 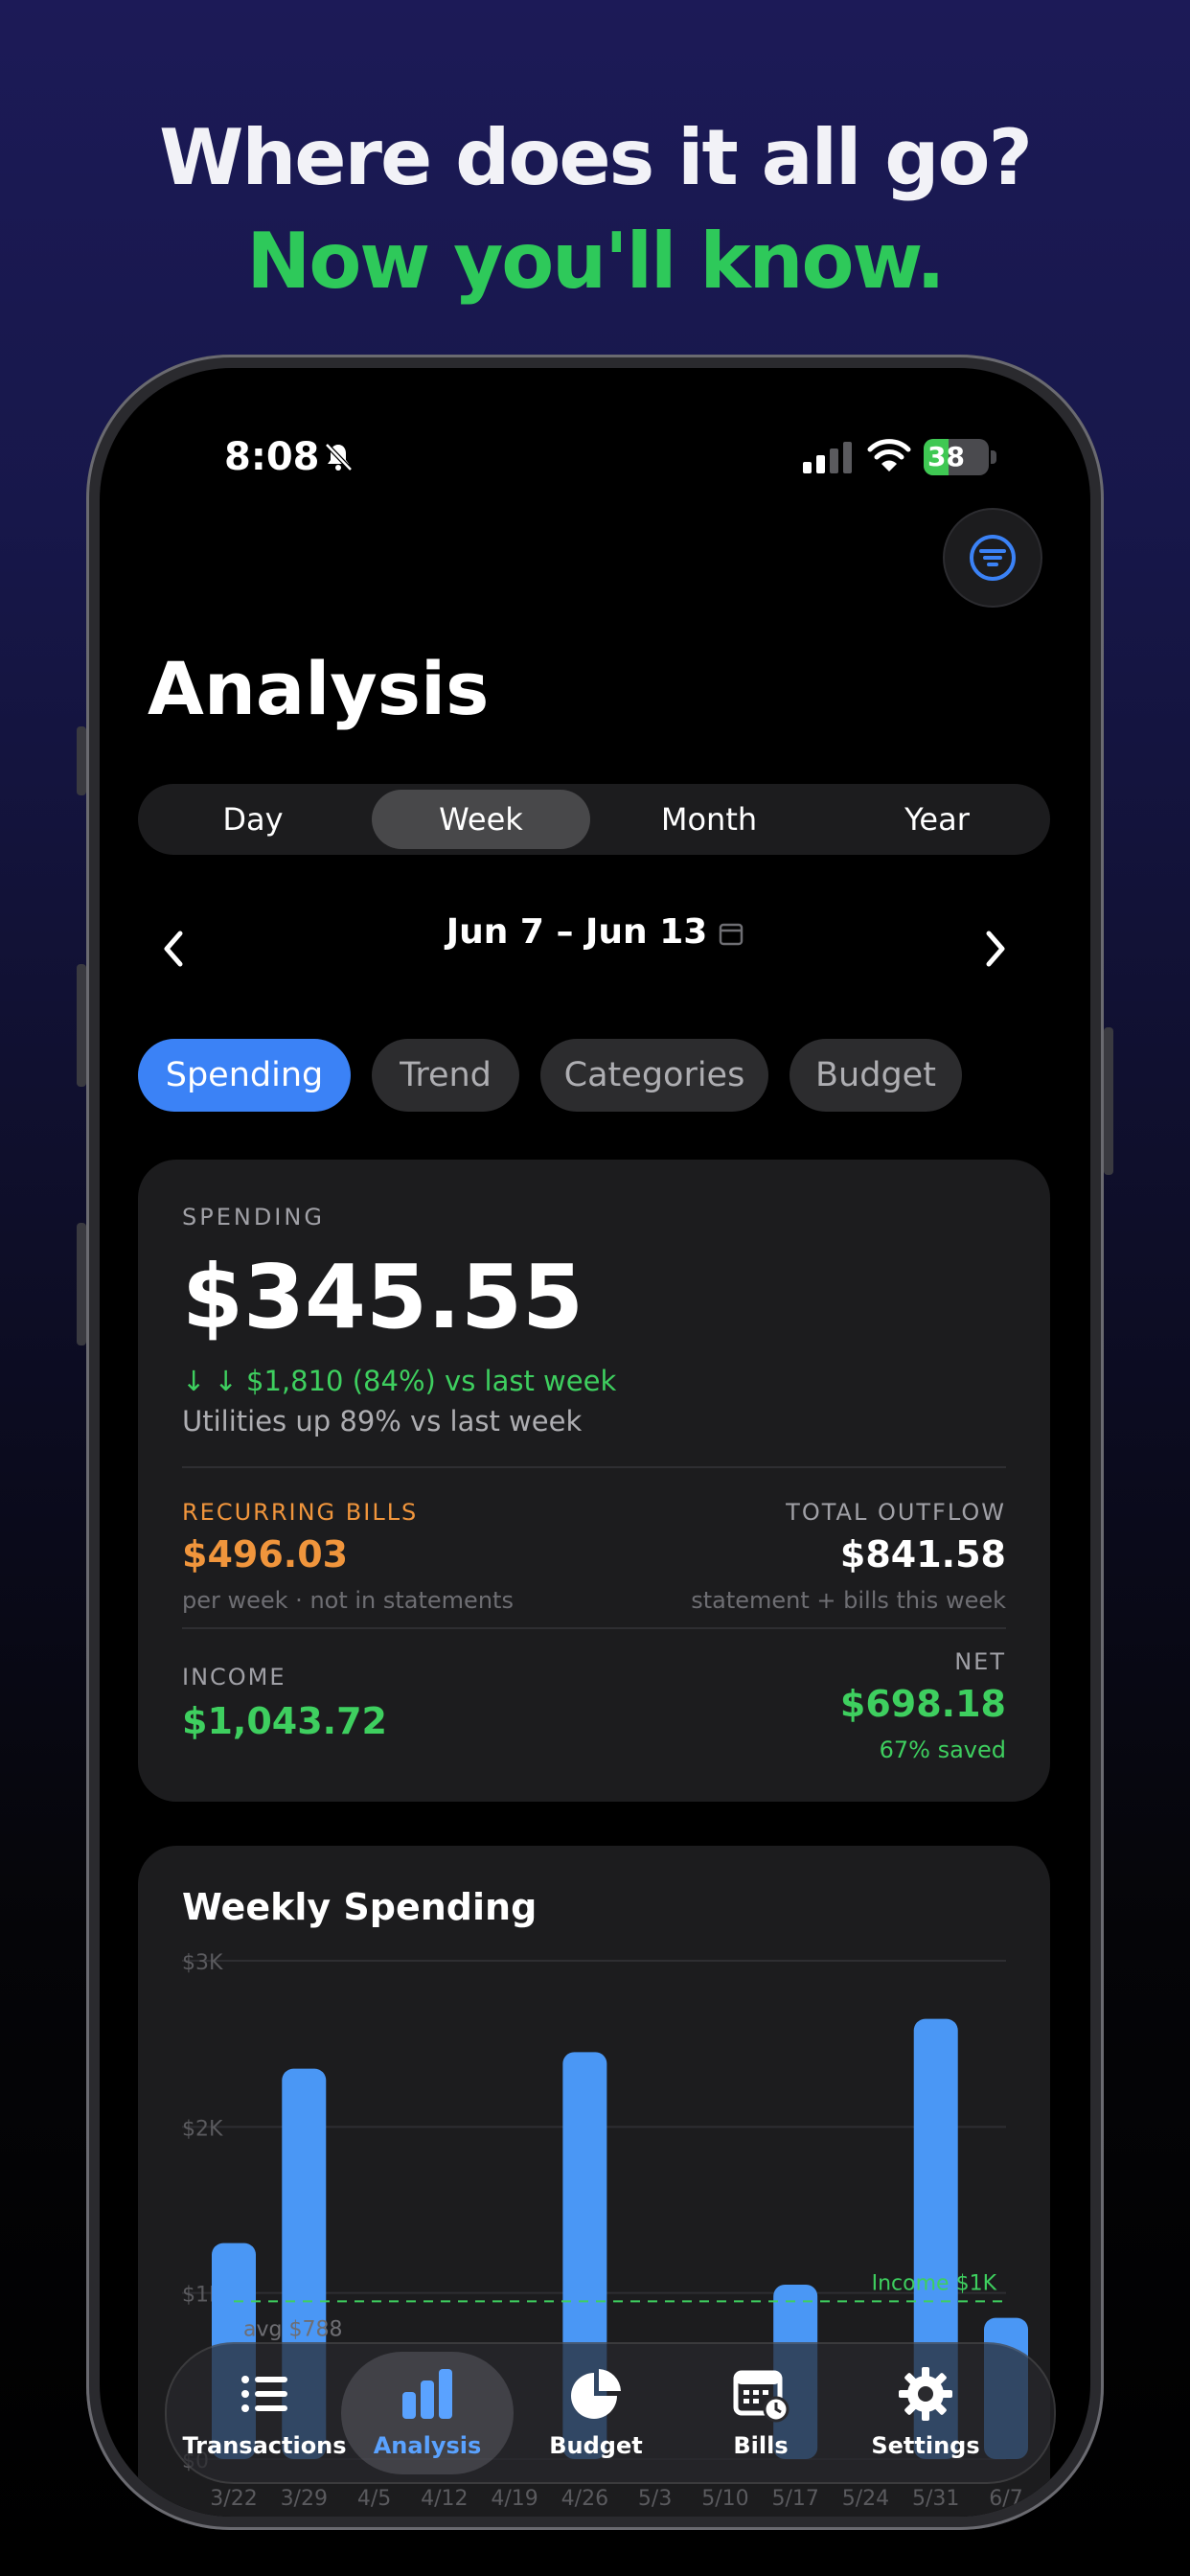 What do you see at coordinates (996, 949) in the screenshot?
I see `chevron-right-icon` at bounding box center [996, 949].